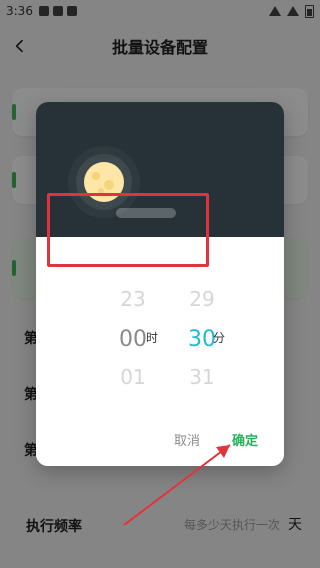 This screenshot has width=320, height=568. What do you see at coordinates (202, 377) in the screenshot?
I see `minute-next: 31` at bounding box center [202, 377].